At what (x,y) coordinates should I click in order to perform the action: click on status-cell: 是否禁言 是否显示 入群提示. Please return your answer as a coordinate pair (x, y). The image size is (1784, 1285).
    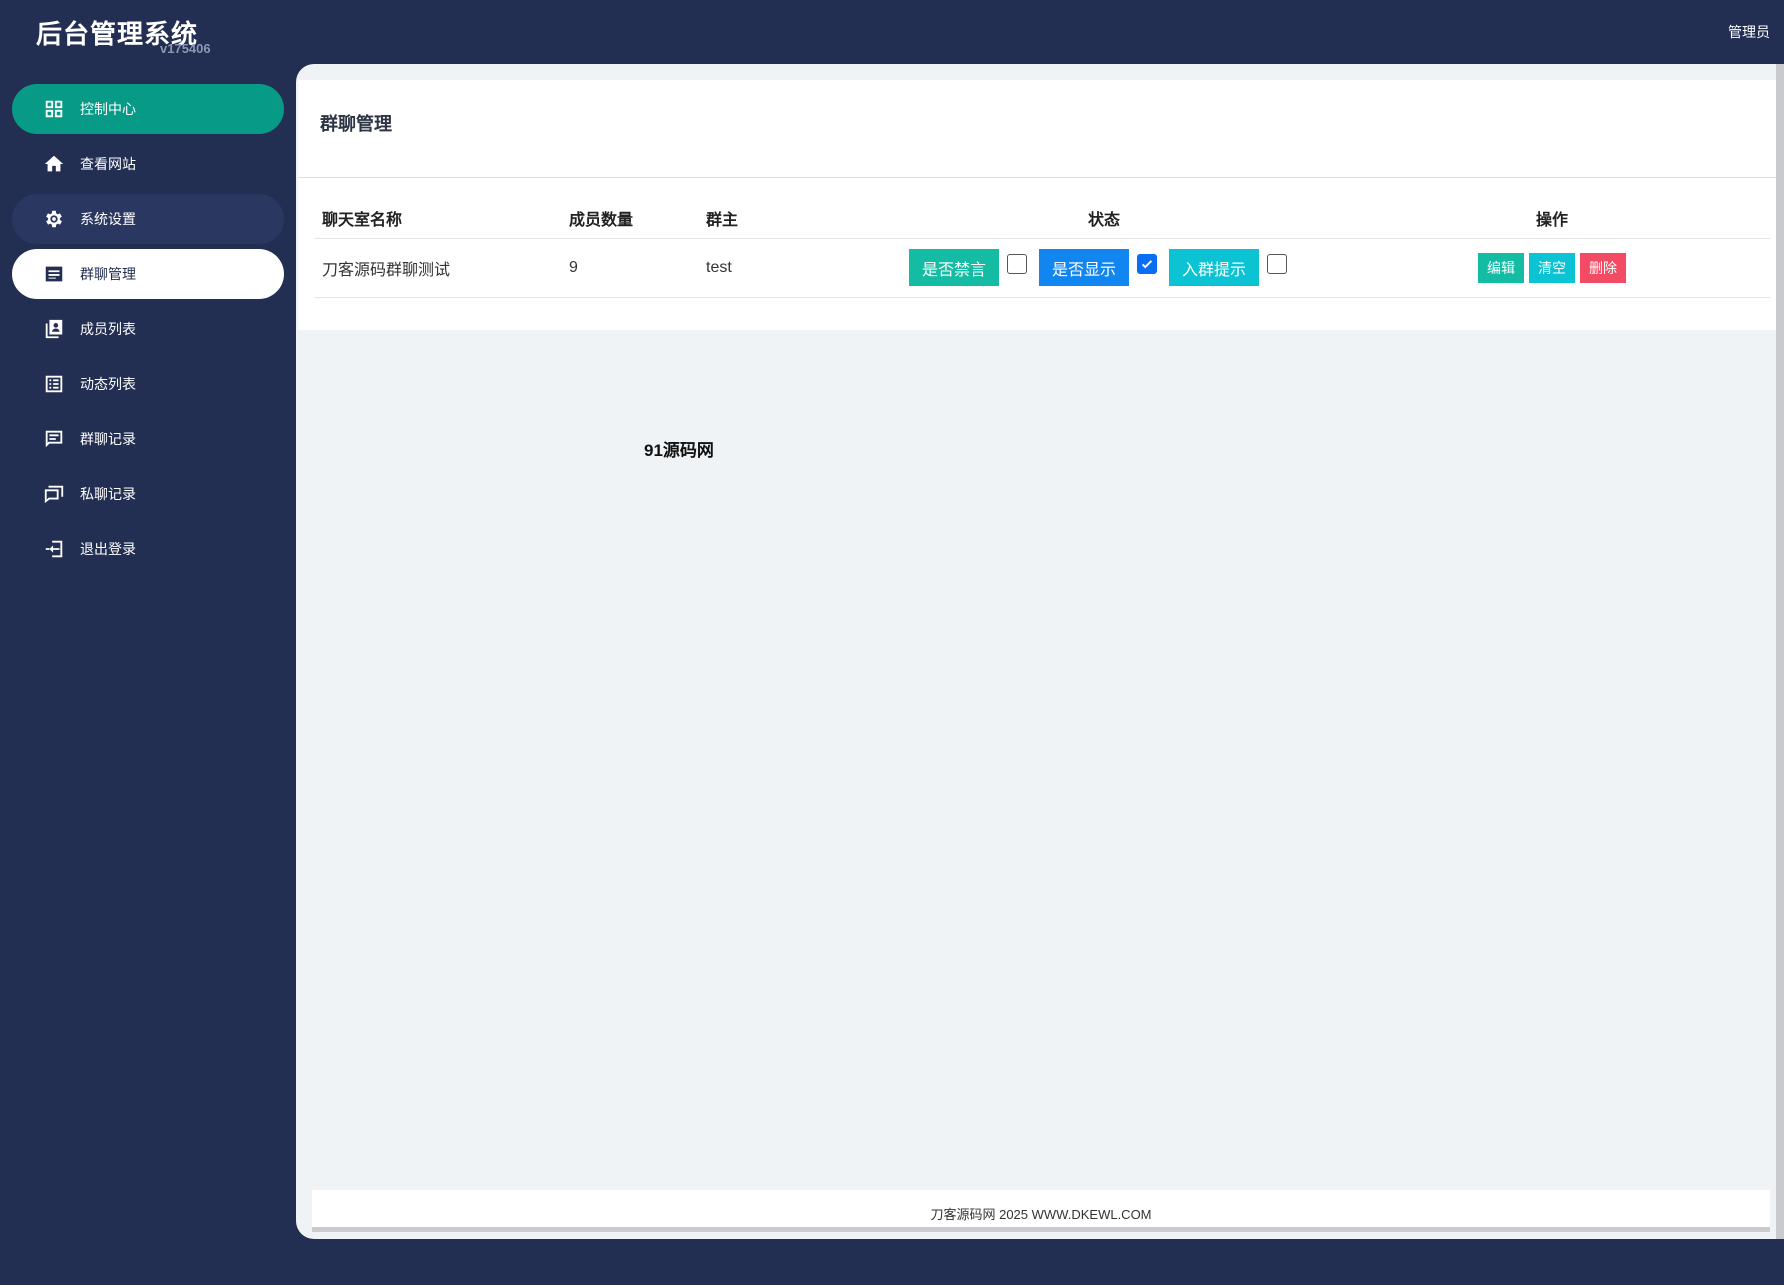
    Looking at the image, I should click on (1104, 268).